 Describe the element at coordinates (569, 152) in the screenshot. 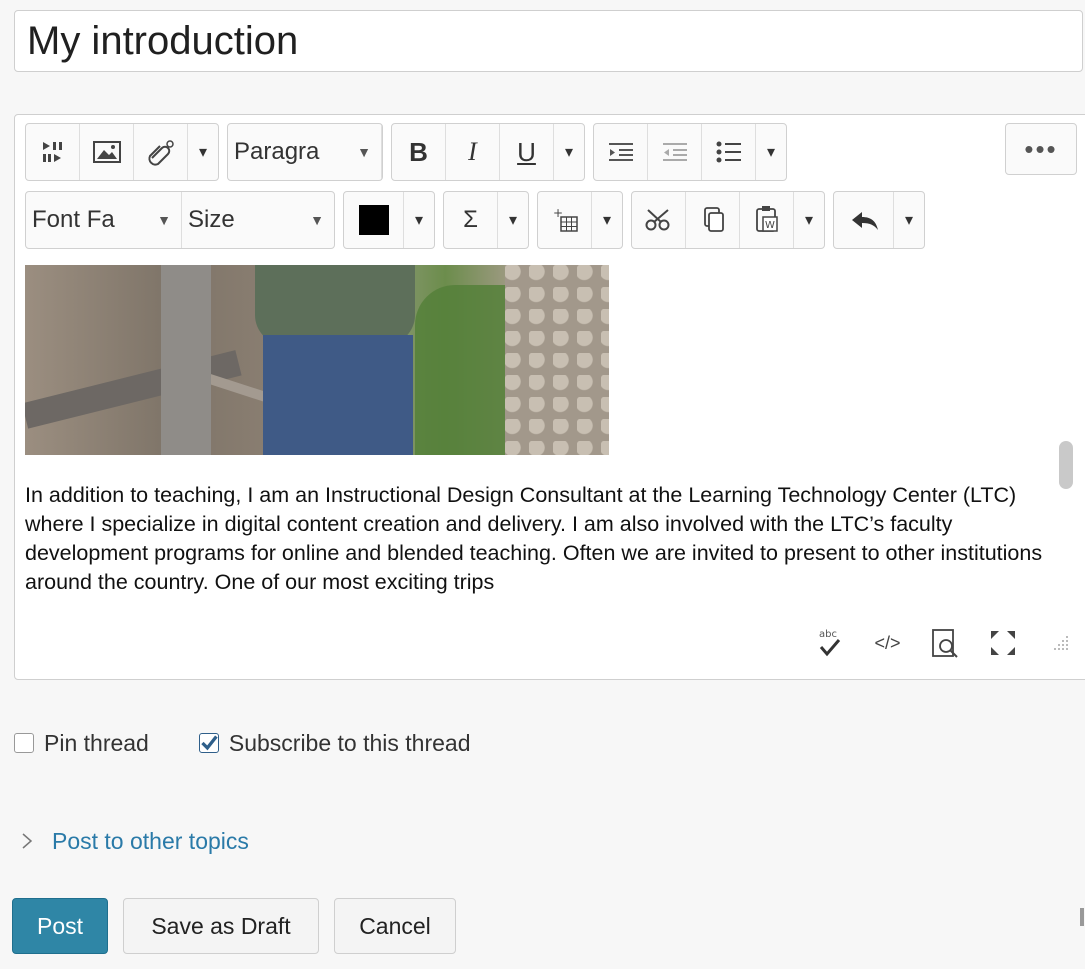

I see `text-style-dropdown-caret-icon: ▾` at that location.